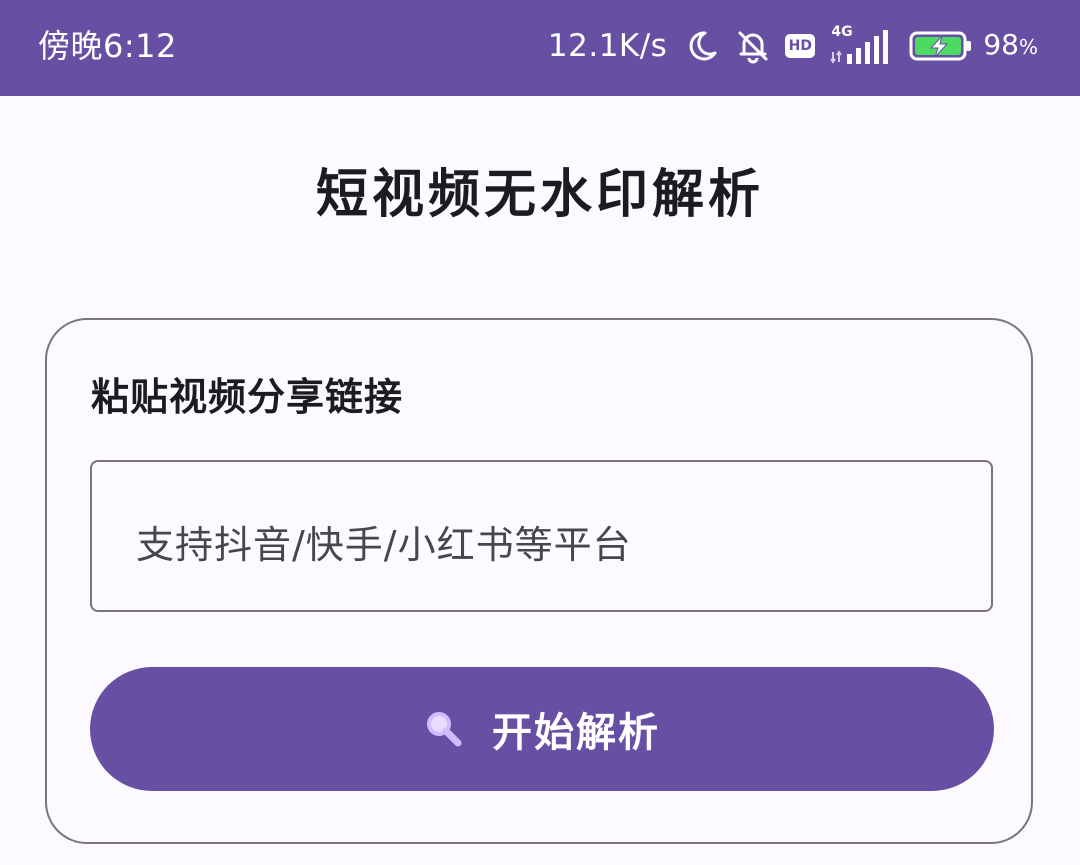 This screenshot has height=865, width=1080. What do you see at coordinates (861, 45) in the screenshot?
I see `signal-4g-icon: 4G` at bounding box center [861, 45].